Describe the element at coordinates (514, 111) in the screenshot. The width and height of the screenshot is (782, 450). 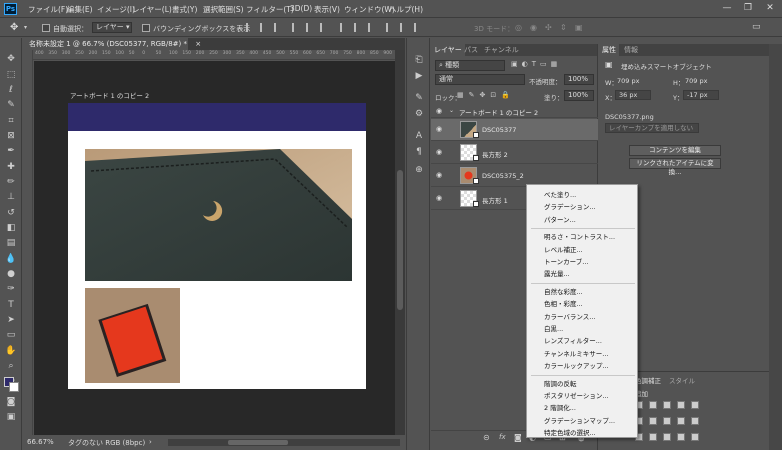
I see `artboard-group-row: ◉ ⌄ アートボード 1 のコピー 2` at that location.